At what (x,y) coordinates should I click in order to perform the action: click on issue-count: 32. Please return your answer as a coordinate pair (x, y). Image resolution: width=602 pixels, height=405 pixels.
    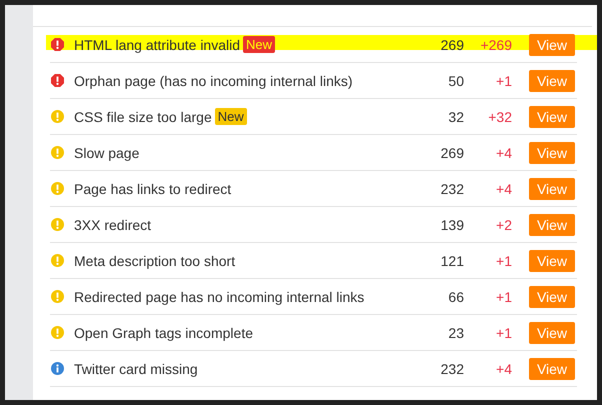
    Looking at the image, I should click on (455, 116).